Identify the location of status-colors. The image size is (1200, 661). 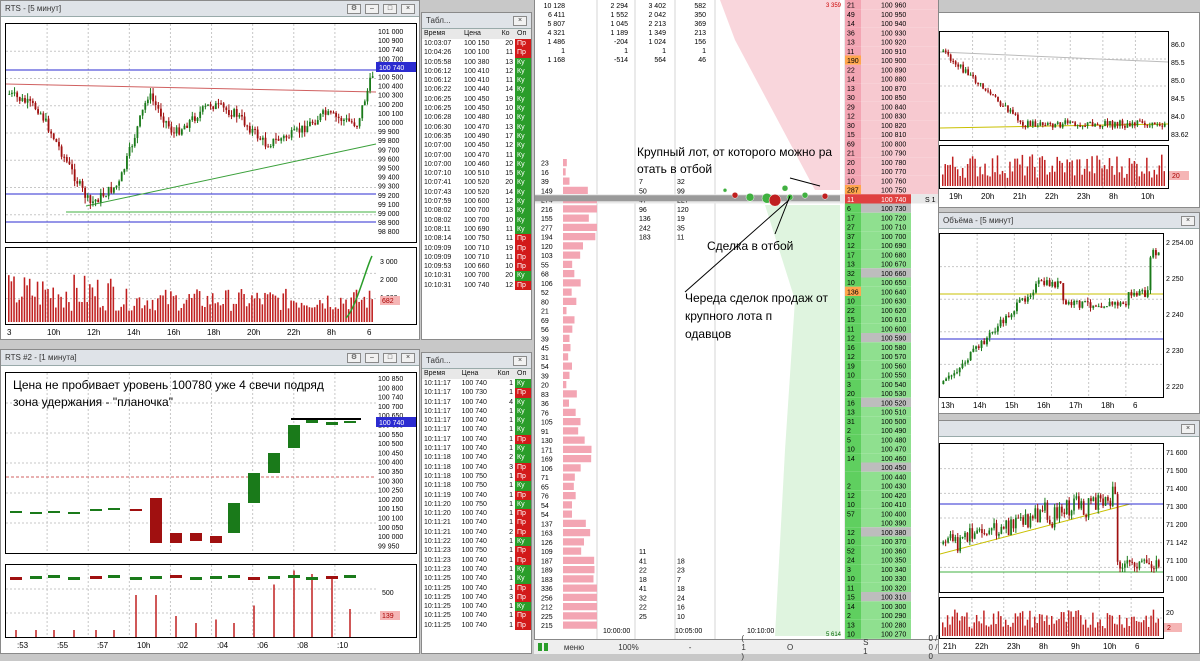
(540, 647).